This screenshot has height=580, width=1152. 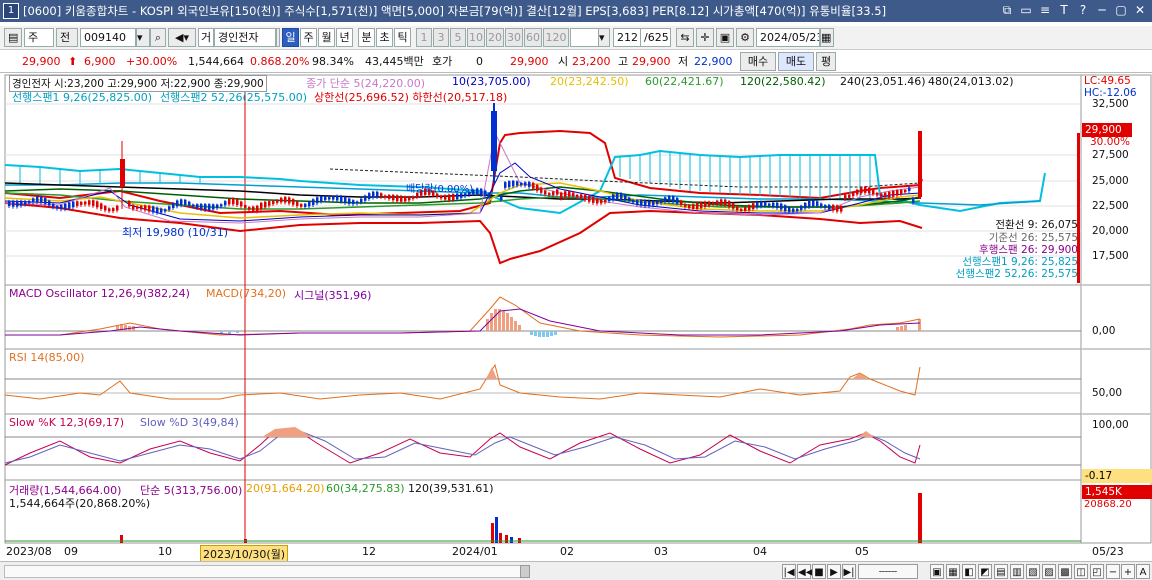 What do you see at coordinates (627, 37) in the screenshot?
I see `count-input: 212` at bounding box center [627, 37].